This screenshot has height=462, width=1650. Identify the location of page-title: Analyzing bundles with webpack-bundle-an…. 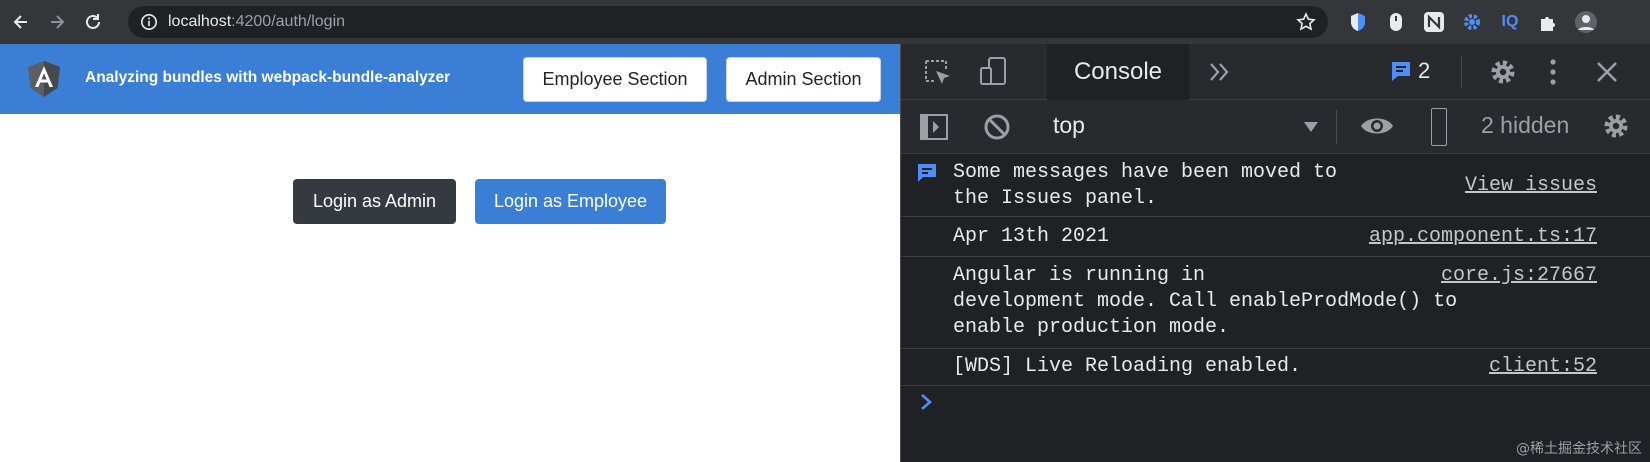
(268, 77).